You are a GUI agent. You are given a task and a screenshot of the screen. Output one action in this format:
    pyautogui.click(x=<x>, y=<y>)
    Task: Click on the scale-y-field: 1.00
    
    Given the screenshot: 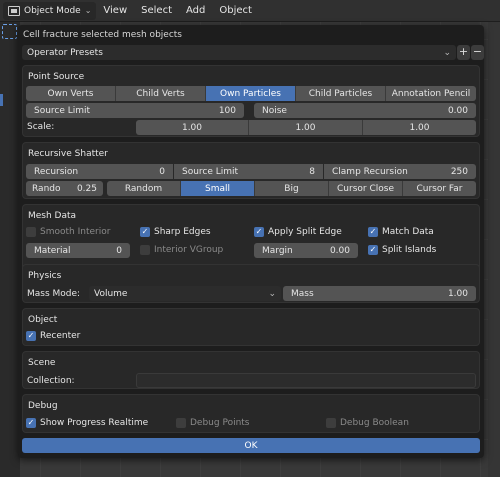 What is the action you would take?
    pyautogui.click(x=306, y=127)
    